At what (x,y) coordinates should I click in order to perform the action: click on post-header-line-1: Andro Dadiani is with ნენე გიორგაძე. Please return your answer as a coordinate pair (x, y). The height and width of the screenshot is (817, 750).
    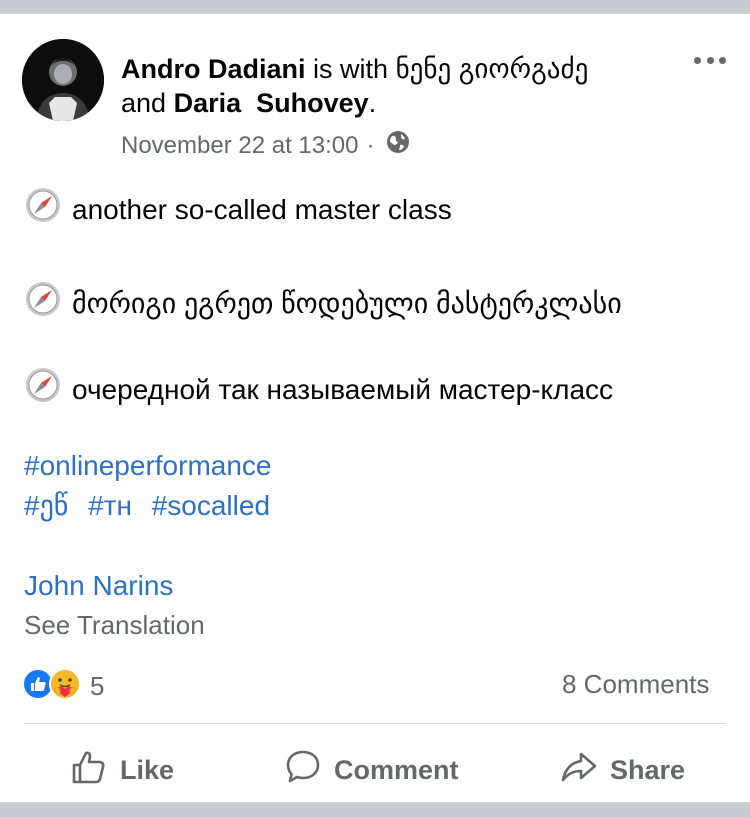
    Looking at the image, I should click on (354, 69).